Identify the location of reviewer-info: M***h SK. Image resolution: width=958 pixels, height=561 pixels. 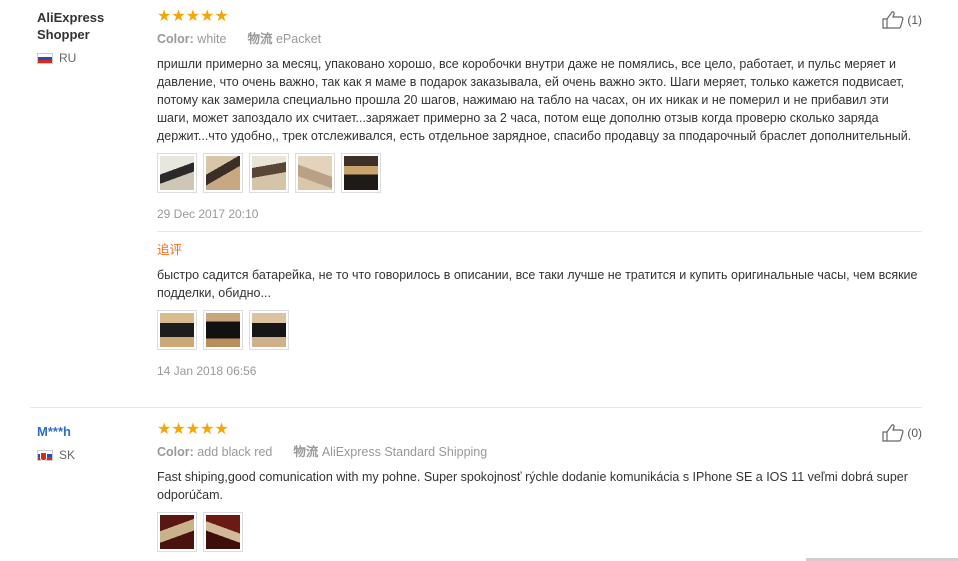
(92, 442).